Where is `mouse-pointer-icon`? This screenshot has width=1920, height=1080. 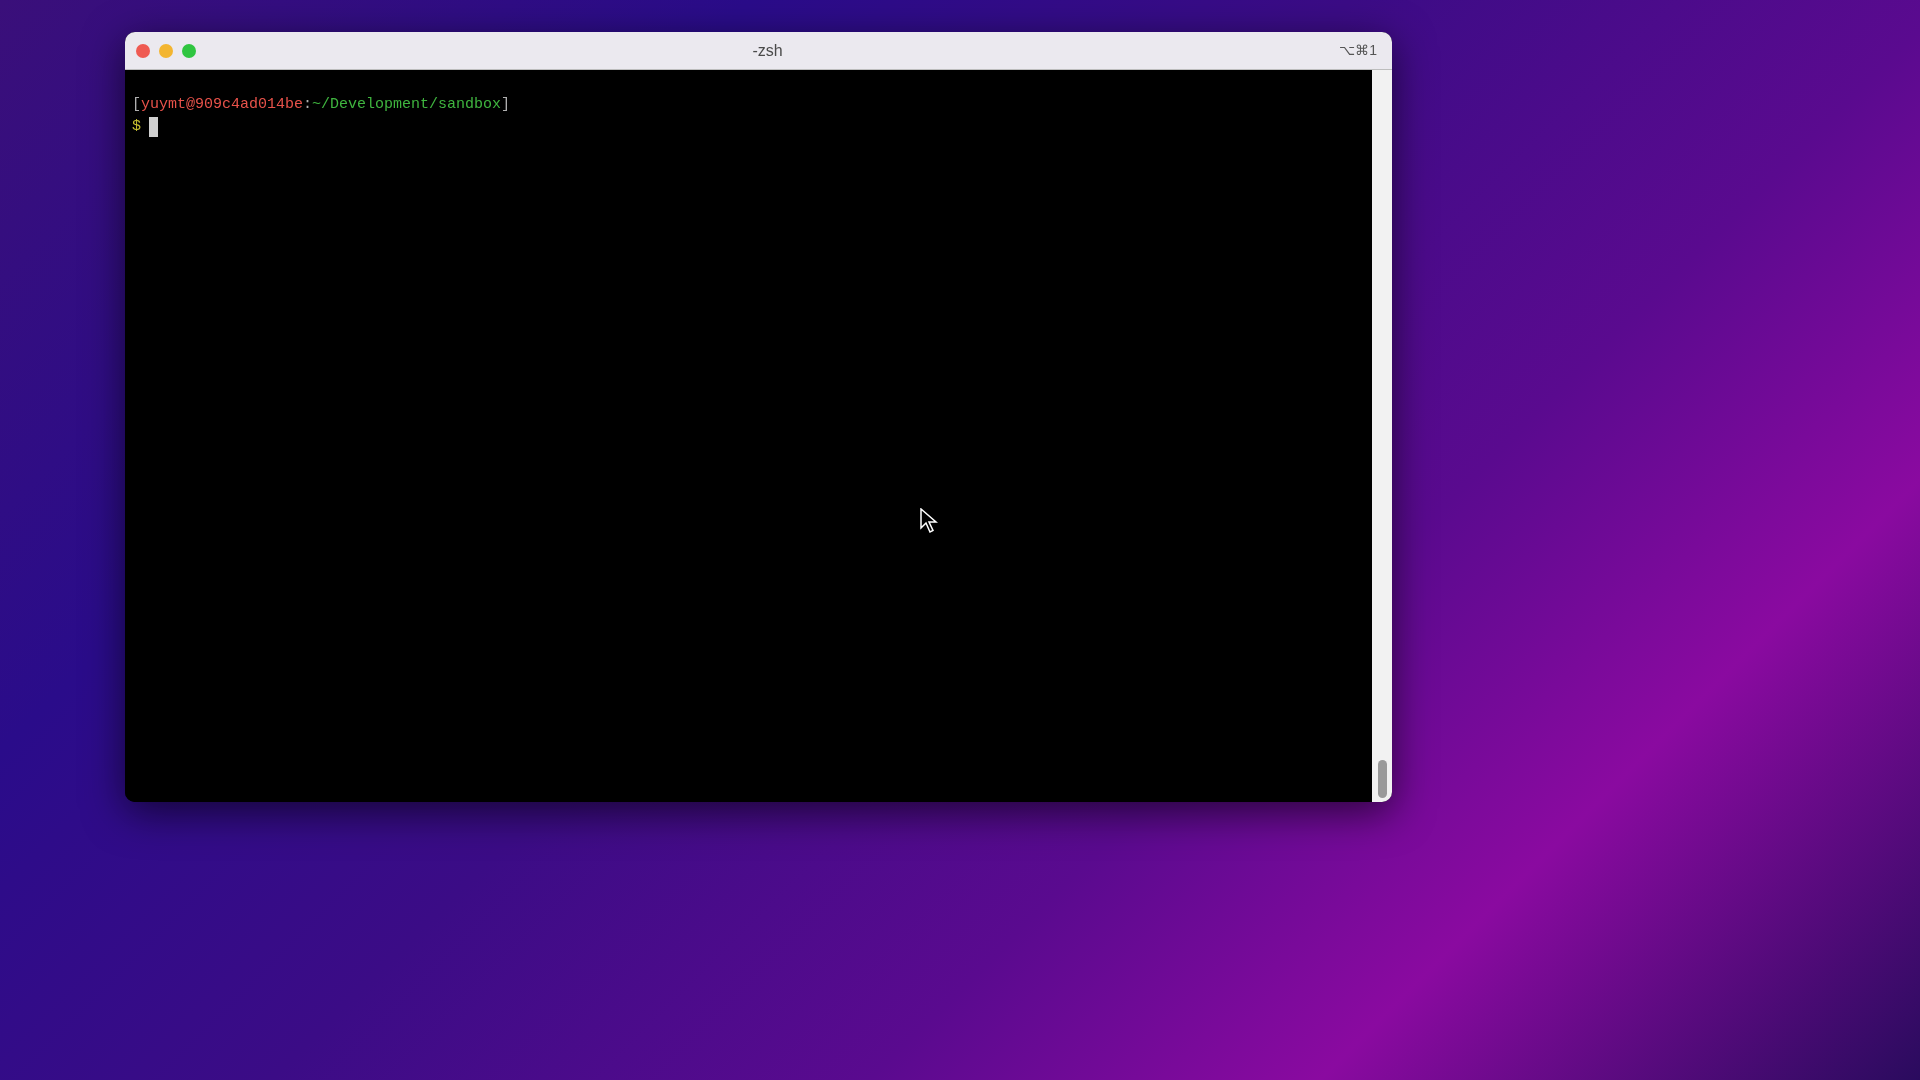 mouse-pointer-icon is located at coordinates (929, 521).